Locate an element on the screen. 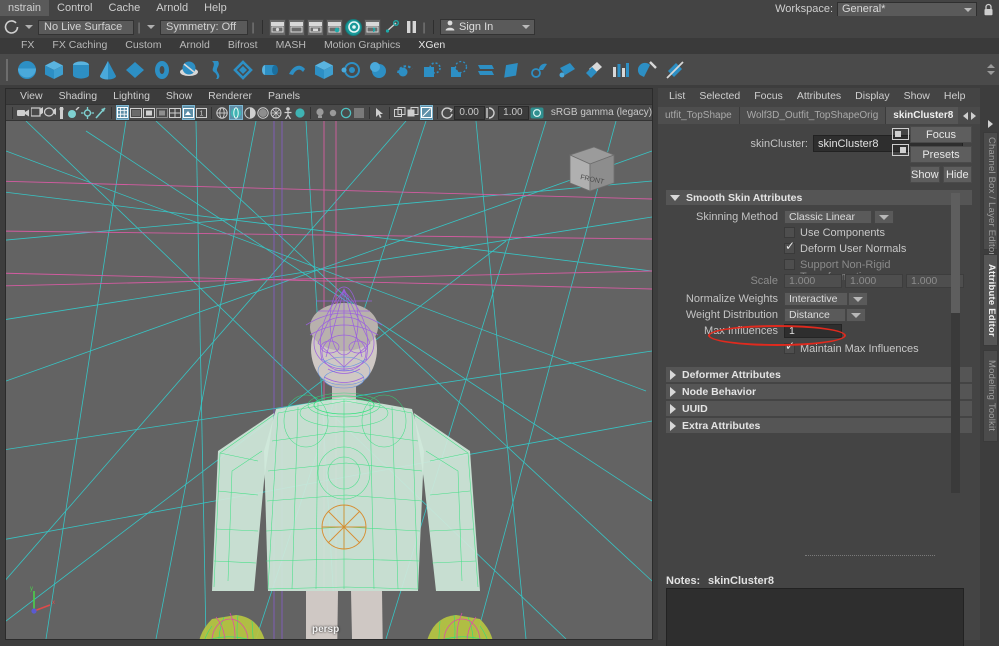 This screenshot has height=646, width=999. ae-menu-show: Show is located at coordinates (917, 96).